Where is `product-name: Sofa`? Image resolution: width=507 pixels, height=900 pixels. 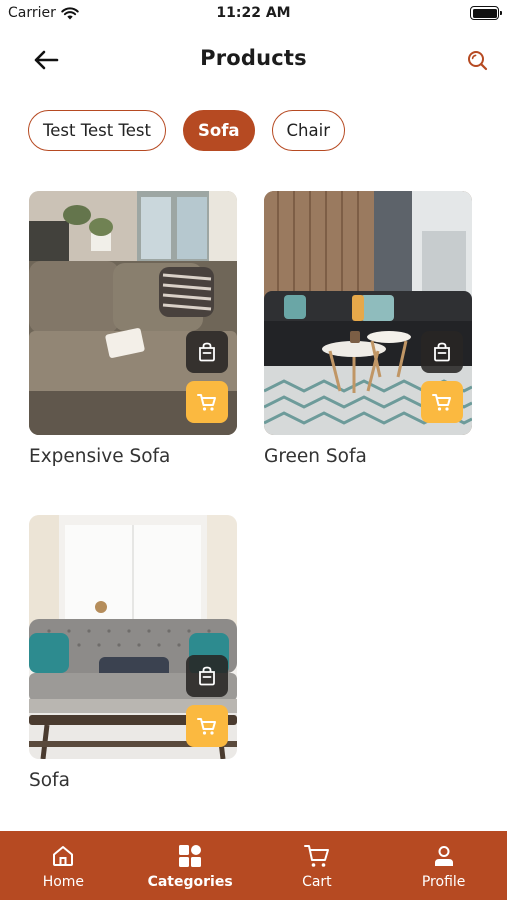
product-name: Sofa is located at coordinates (49, 780).